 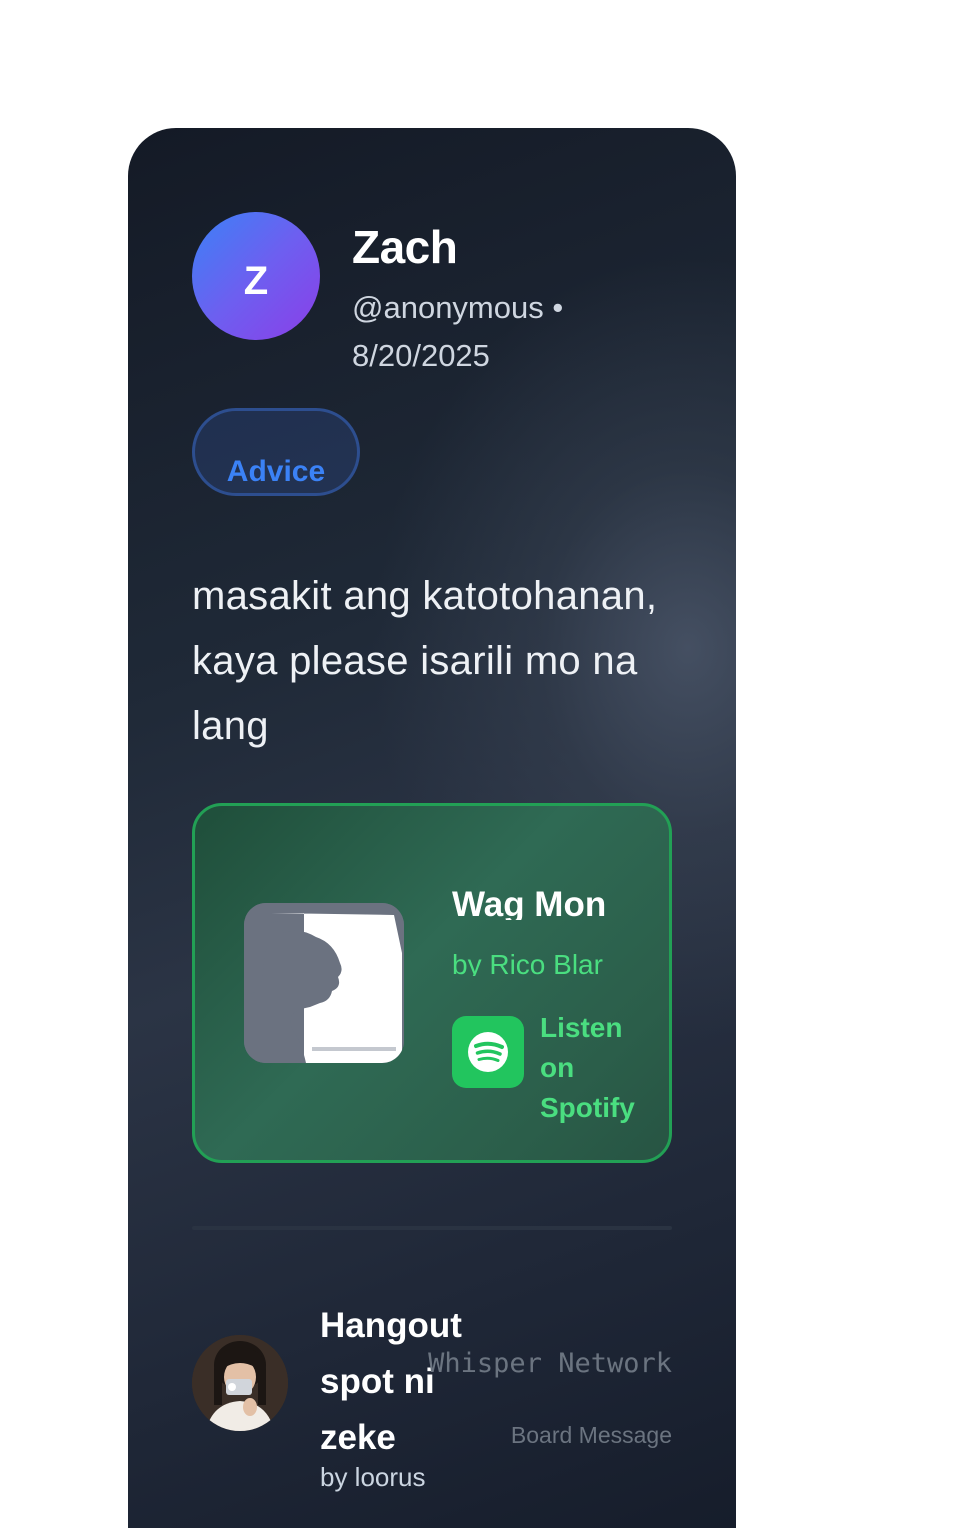 I want to click on song-artist: by Rico Blar, so click(x=527, y=962).